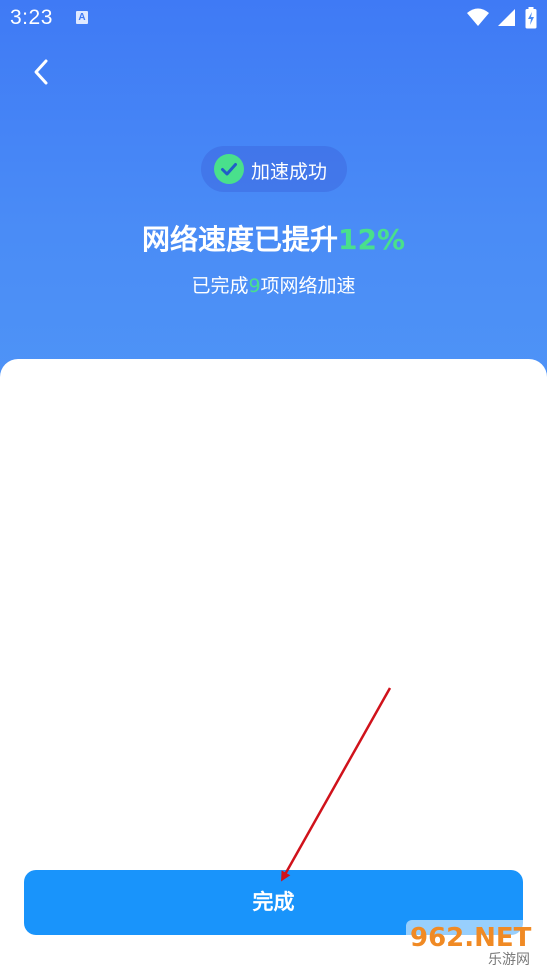 The image size is (547, 972). What do you see at coordinates (220, 286) in the screenshot?
I see `summary-prefix: 已完成` at bounding box center [220, 286].